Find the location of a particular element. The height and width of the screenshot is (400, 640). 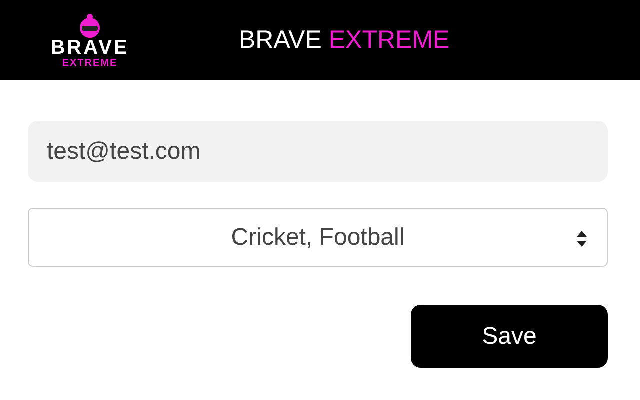

mascot-icon is located at coordinates (90, 25).